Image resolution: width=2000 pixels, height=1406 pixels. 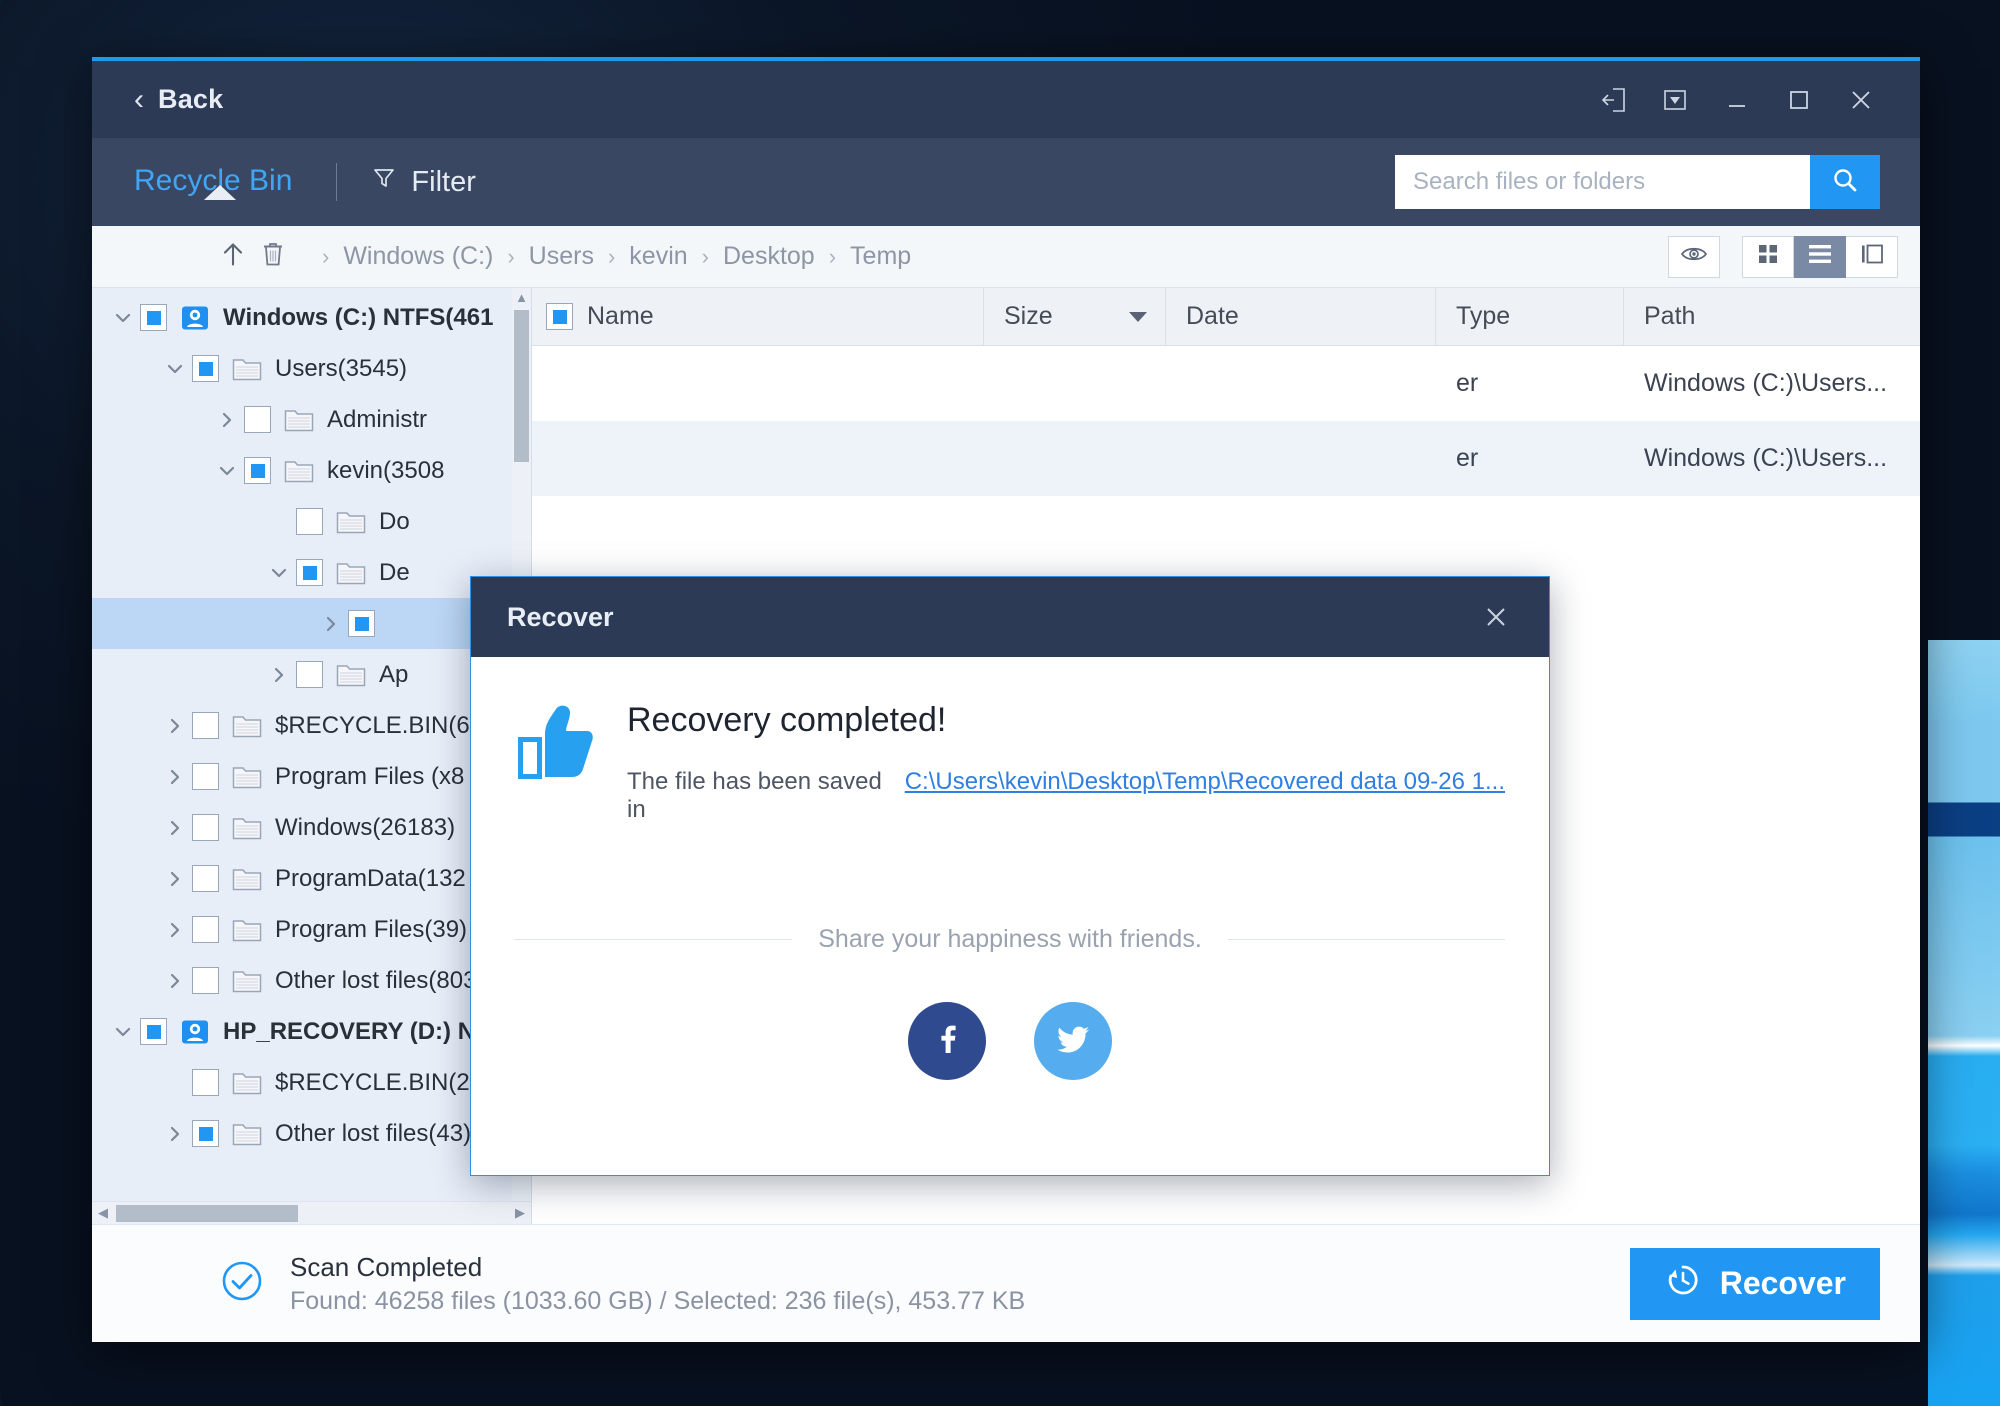 I want to click on tree-horizontal-scrollbar: ◀ ▶, so click(x=311, y=1212).